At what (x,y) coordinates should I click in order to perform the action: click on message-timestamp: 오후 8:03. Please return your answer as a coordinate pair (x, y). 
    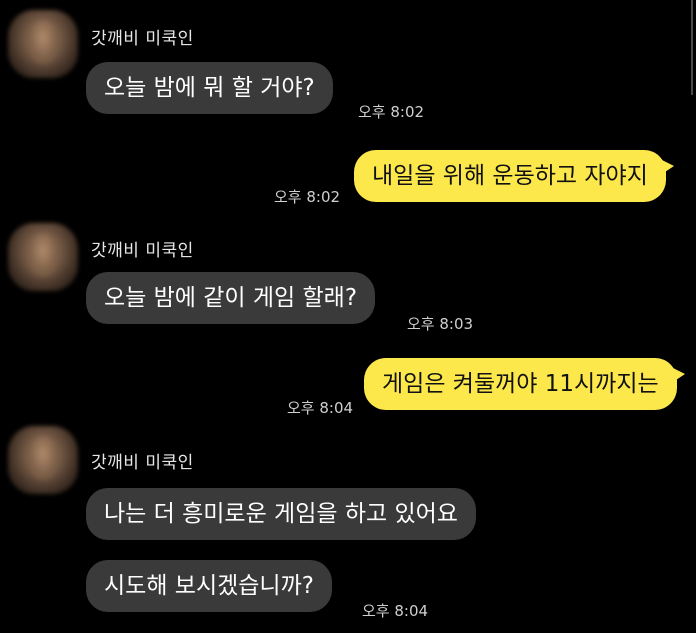
    Looking at the image, I should click on (440, 324).